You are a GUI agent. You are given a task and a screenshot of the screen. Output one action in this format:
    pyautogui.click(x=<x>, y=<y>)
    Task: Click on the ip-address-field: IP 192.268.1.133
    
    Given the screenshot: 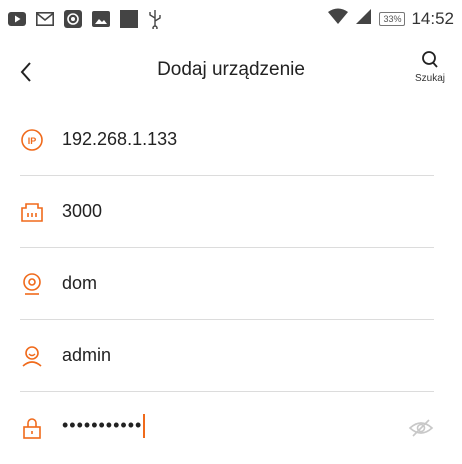 What is the action you would take?
    pyautogui.click(x=227, y=140)
    